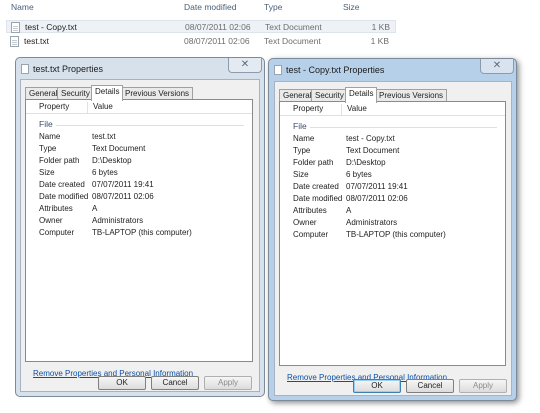  Describe the element at coordinates (37, 41) in the screenshot. I see `file-name: test.txt` at that location.